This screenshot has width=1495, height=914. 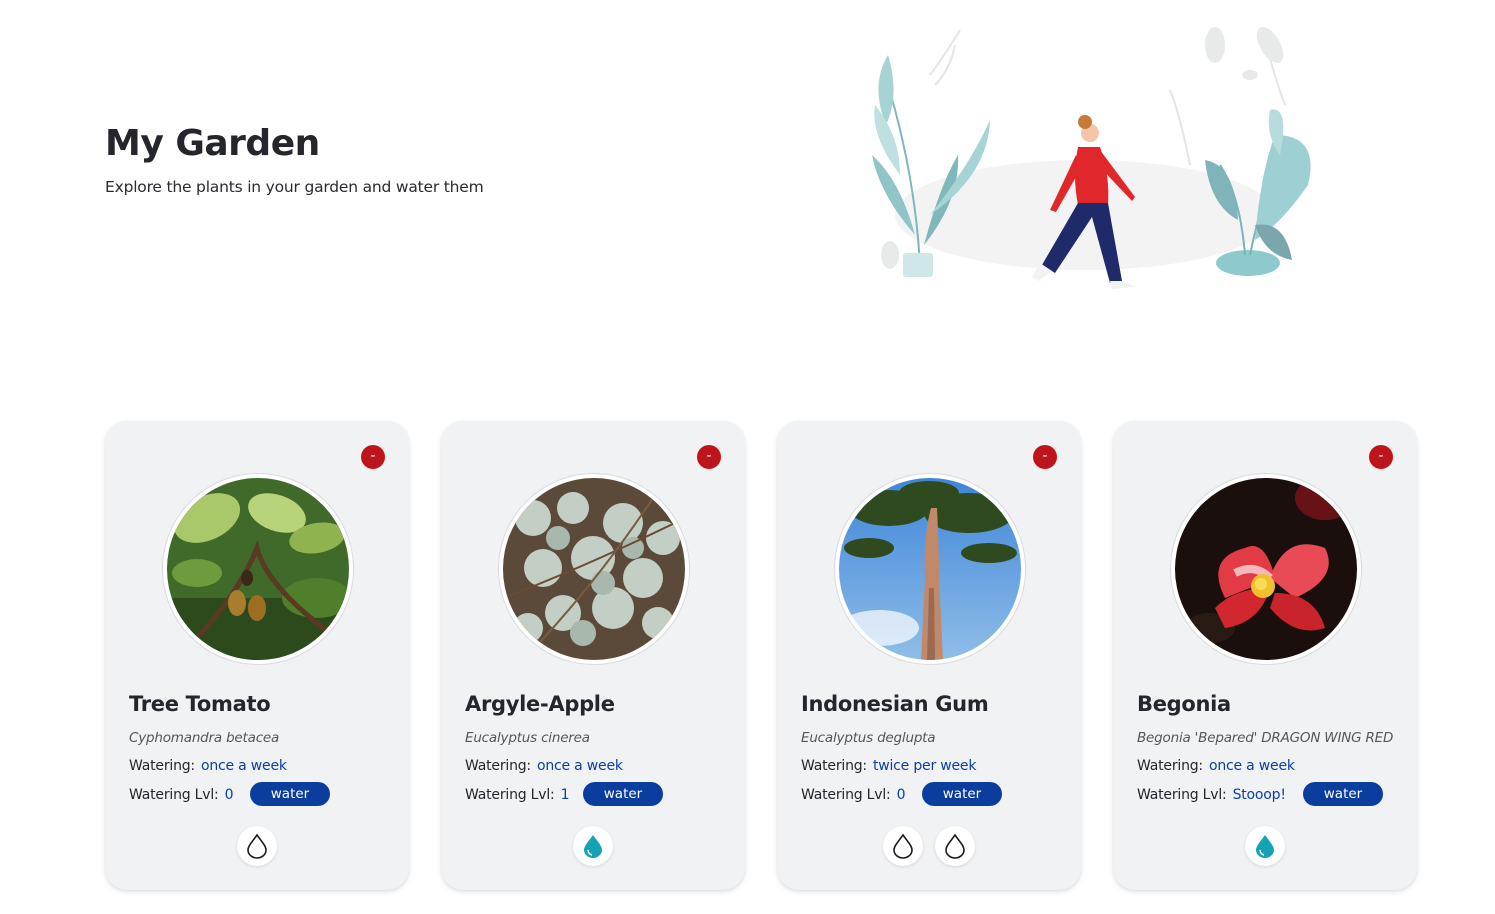 What do you see at coordinates (1265, 738) in the screenshot?
I see `plant-scientific-name: Begonia 'Bepared' DRAGON WING RED` at bounding box center [1265, 738].